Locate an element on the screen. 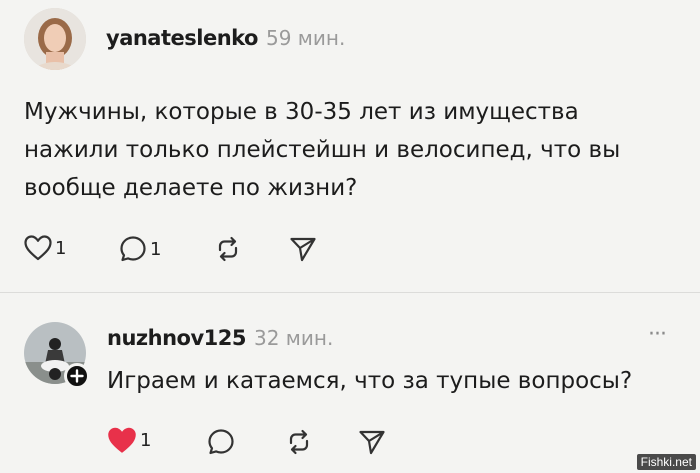 This screenshot has height=473, width=700. reply-repost-button is located at coordinates (299, 444).